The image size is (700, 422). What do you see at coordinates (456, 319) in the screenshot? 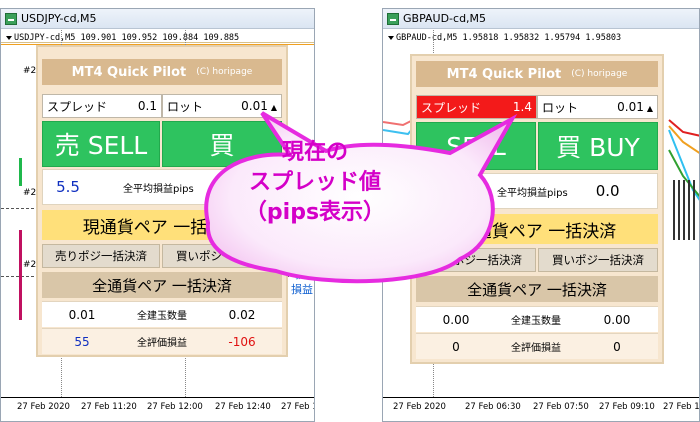
I see `lots-left: 0.00` at bounding box center [456, 319].